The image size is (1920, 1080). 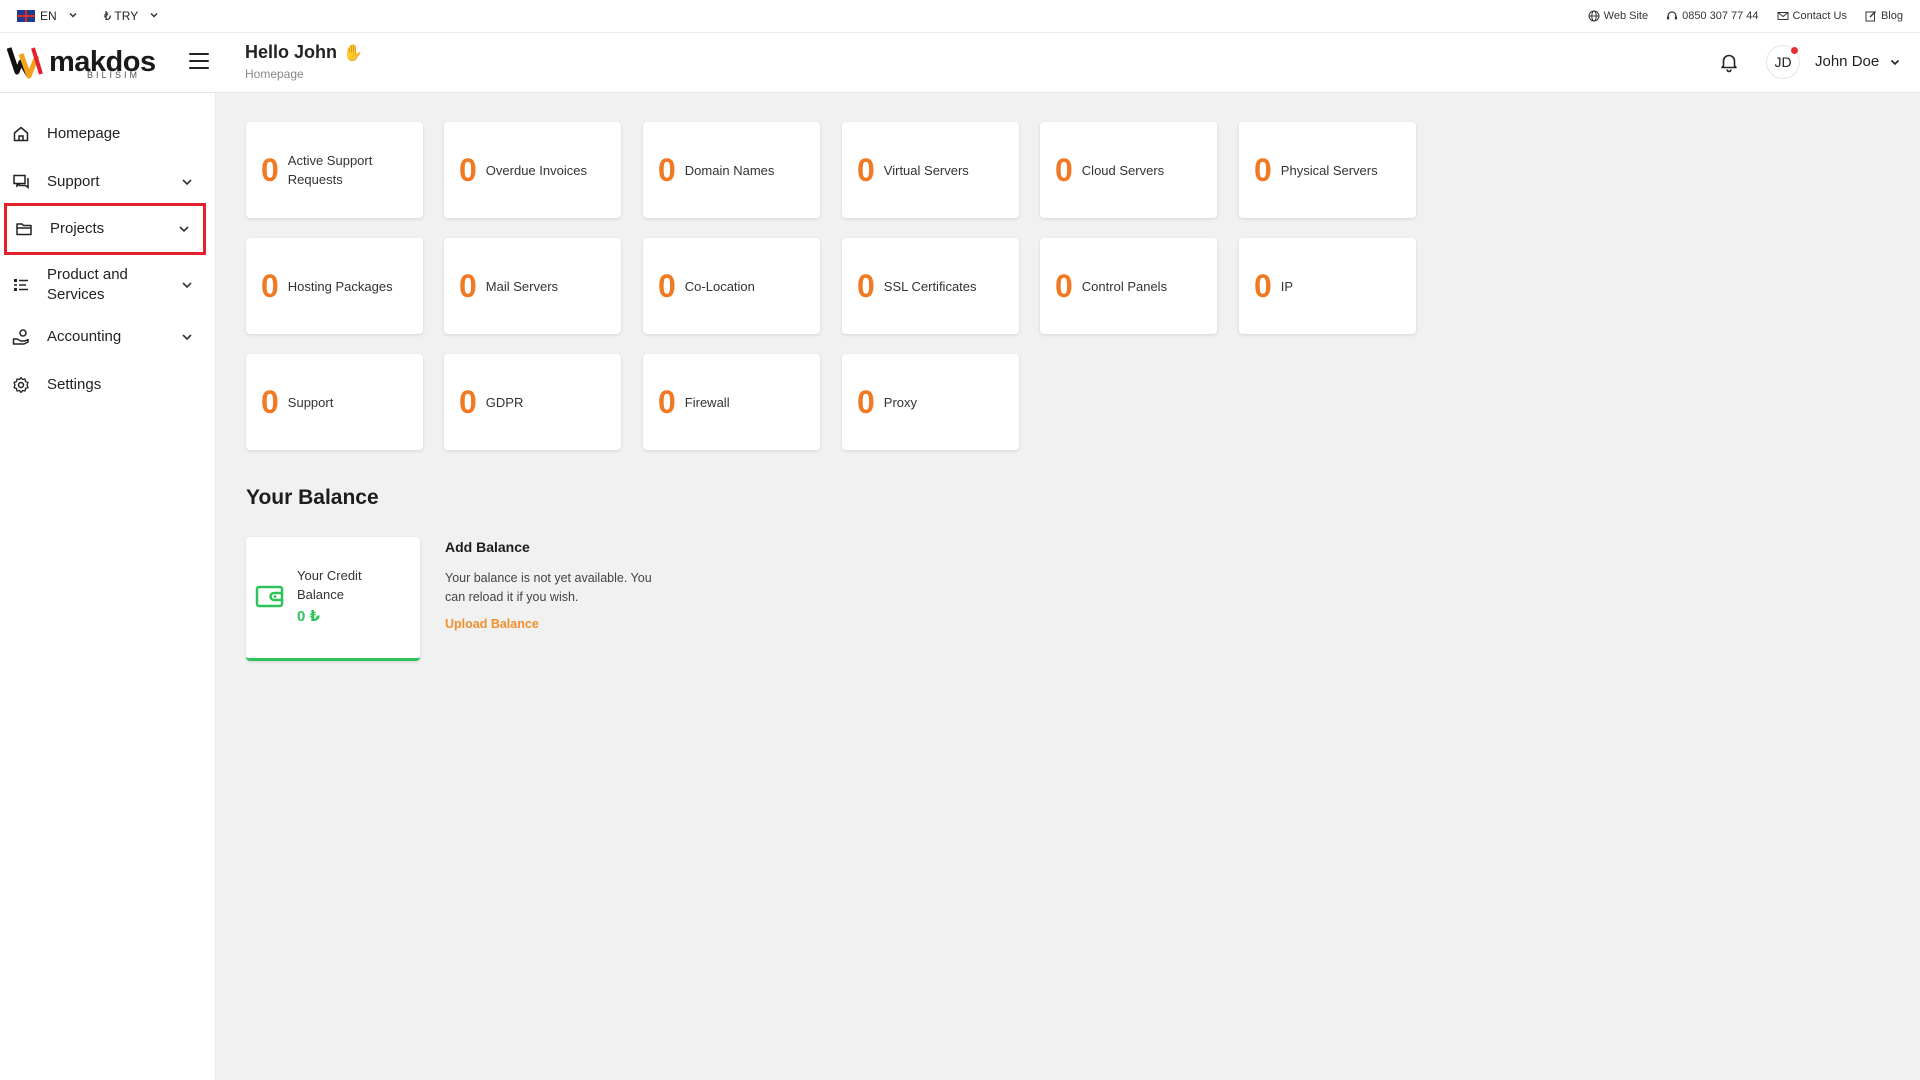 What do you see at coordinates (731, 286) in the screenshot?
I see `stat-card-co-location: 0 Co-Location` at bounding box center [731, 286].